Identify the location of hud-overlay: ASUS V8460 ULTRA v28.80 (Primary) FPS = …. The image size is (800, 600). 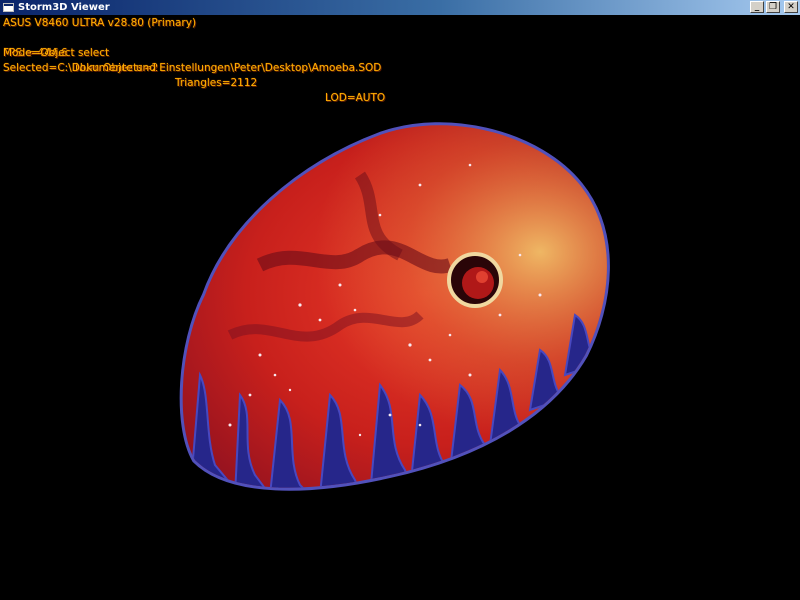
(192, 60).